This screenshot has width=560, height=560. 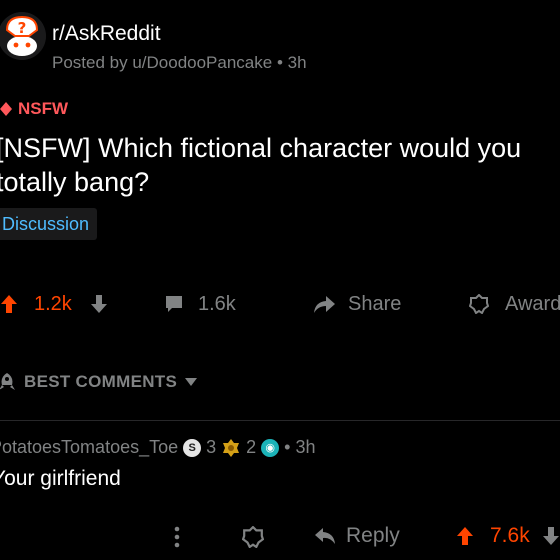 I want to click on upvote-group: 1.2k, so click(x=54, y=304).